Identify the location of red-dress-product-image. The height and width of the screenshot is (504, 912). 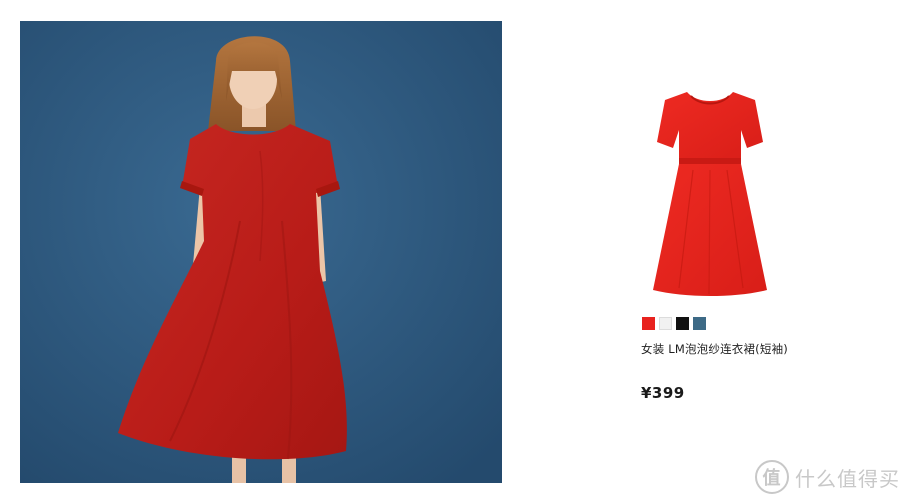
(710, 194).